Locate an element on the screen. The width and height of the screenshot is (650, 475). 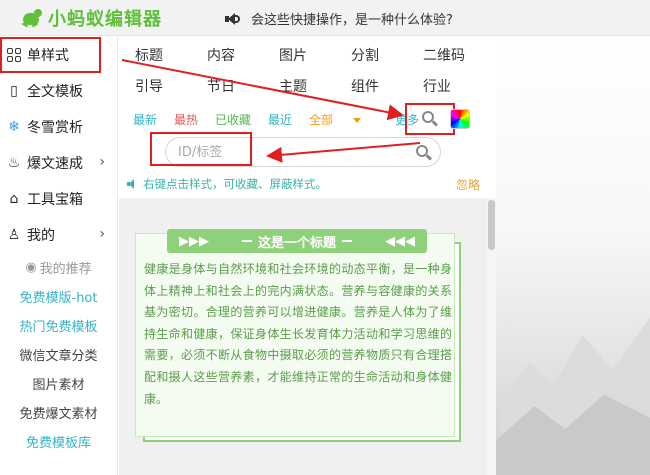
arrows-right-icon: ▶▶▶ is located at coordinates (194, 241).